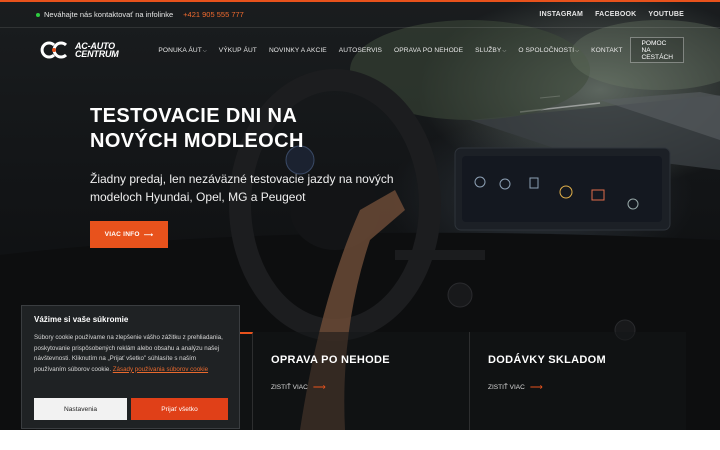 The height and width of the screenshot is (450, 720). Describe the element at coordinates (360, 1) in the screenshot. I see `top-accent-line` at that location.